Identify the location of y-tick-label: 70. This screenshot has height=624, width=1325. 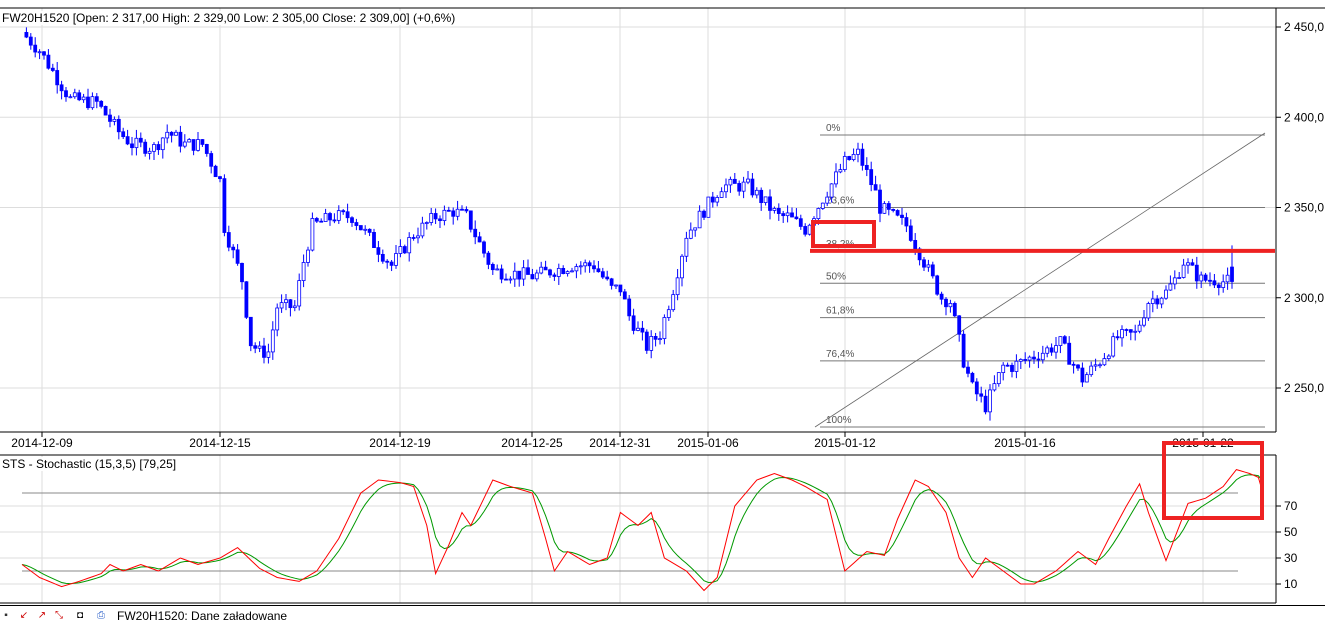
(1291, 506).